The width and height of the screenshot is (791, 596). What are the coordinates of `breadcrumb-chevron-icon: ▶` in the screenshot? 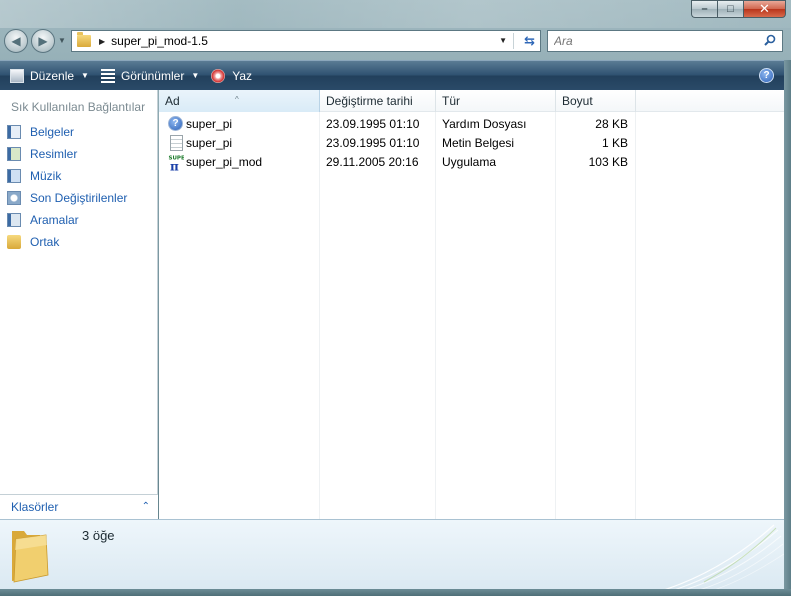 It's located at (102, 41).